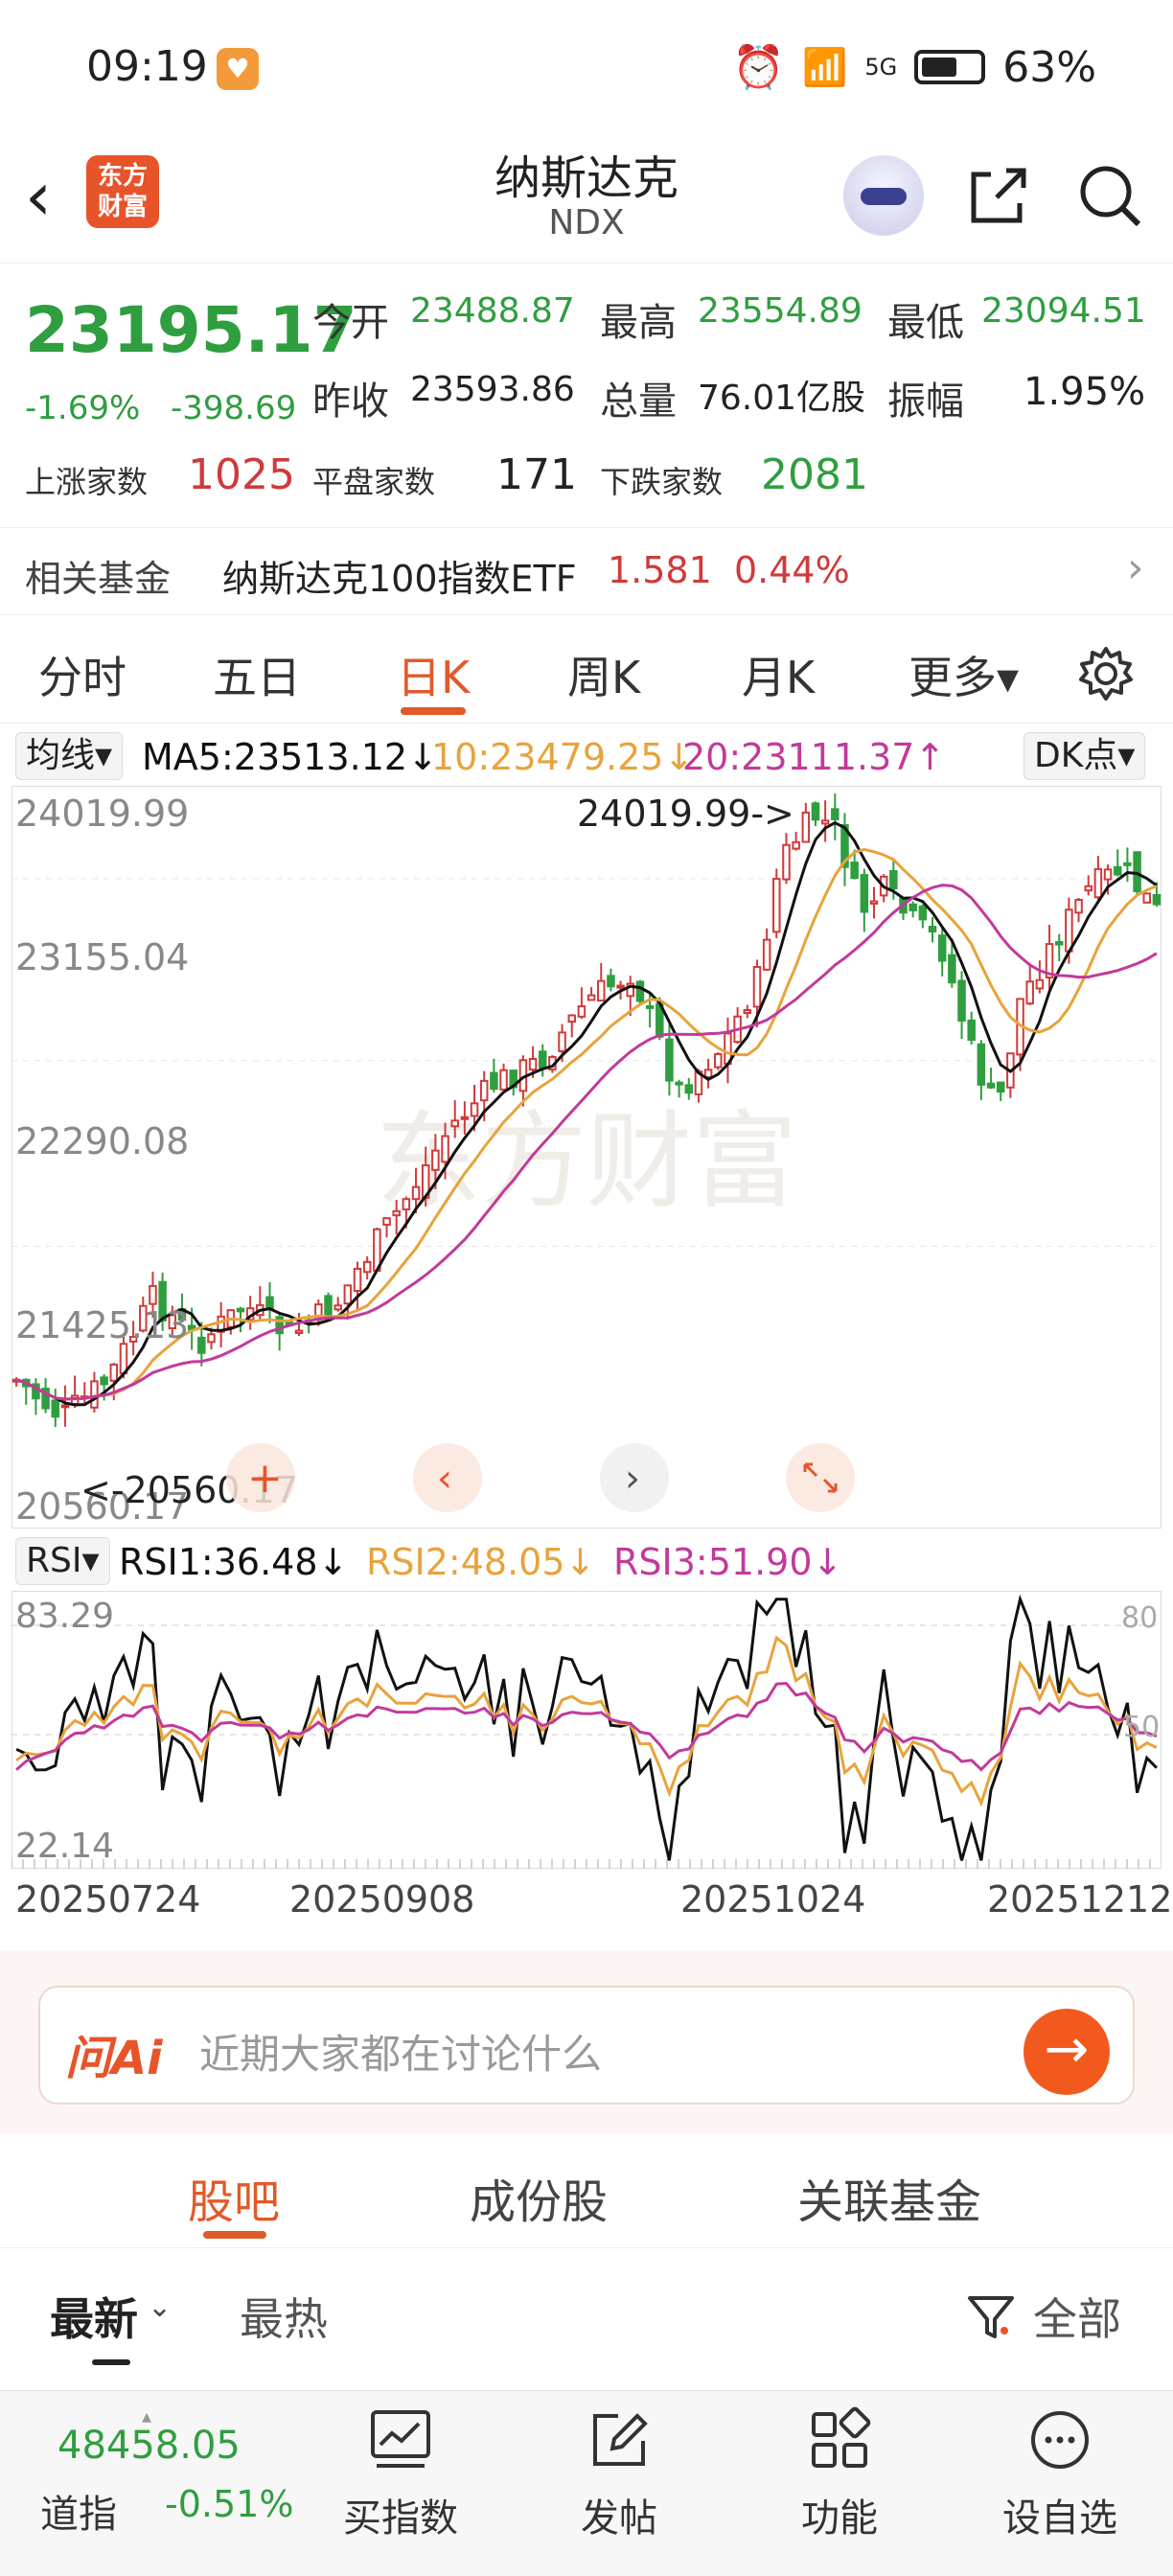 The width and height of the screenshot is (1173, 2576). I want to click on up-count-value: 1025, so click(241, 474).